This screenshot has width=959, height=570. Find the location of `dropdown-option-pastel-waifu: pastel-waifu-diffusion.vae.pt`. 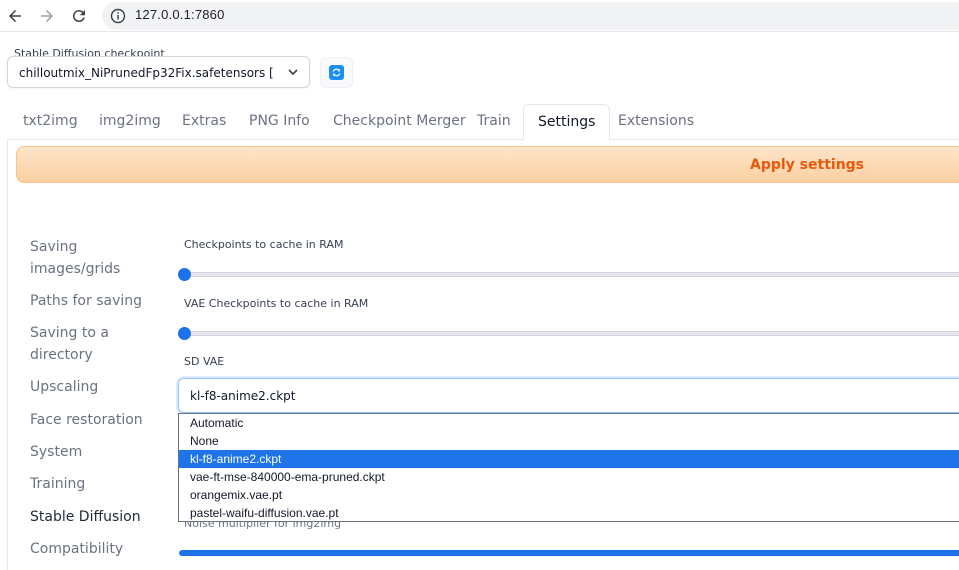

dropdown-option-pastel-waifu: pastel-waifu-diffusion.vae.pt is located at coordinates (569, 513).